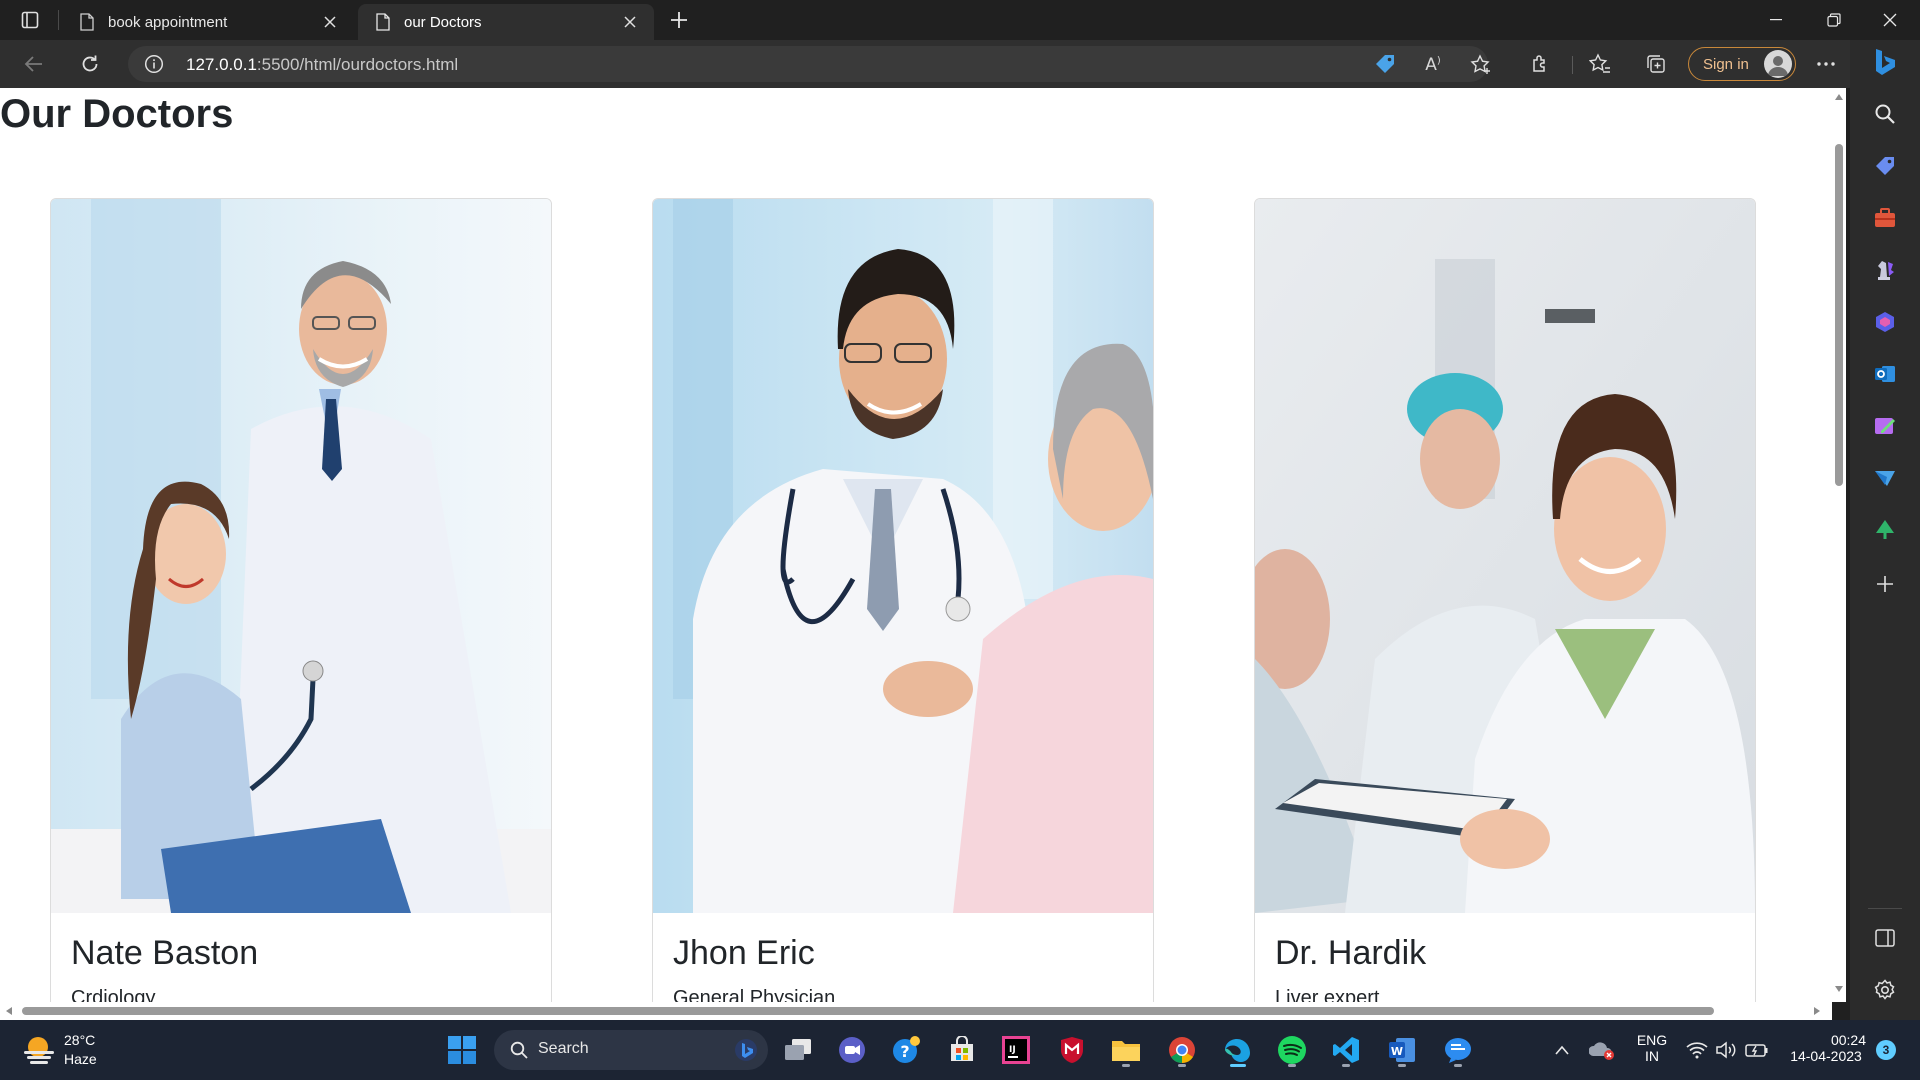 The image size is (1920, 1080). What do you see at coordinates (1600, 64) in the screenshot?
I see `favorites-icon` at bounding box center [1600, 64].